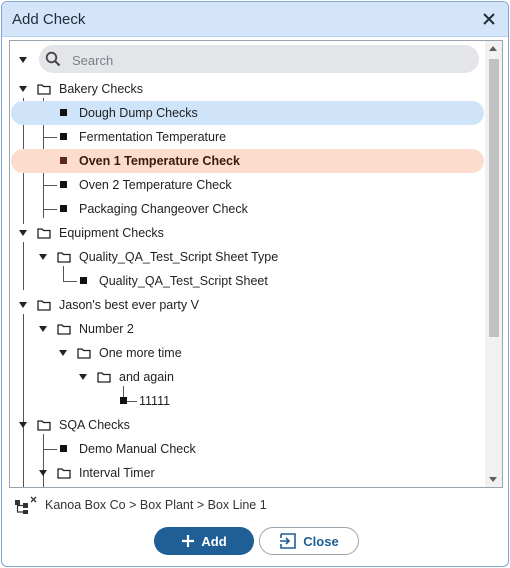  What do you see at coordinates (247, 449) in the screenshot?
I see `tree-item-demo-manual-check: Demo Manual Check` at bounding box center [247, 449].